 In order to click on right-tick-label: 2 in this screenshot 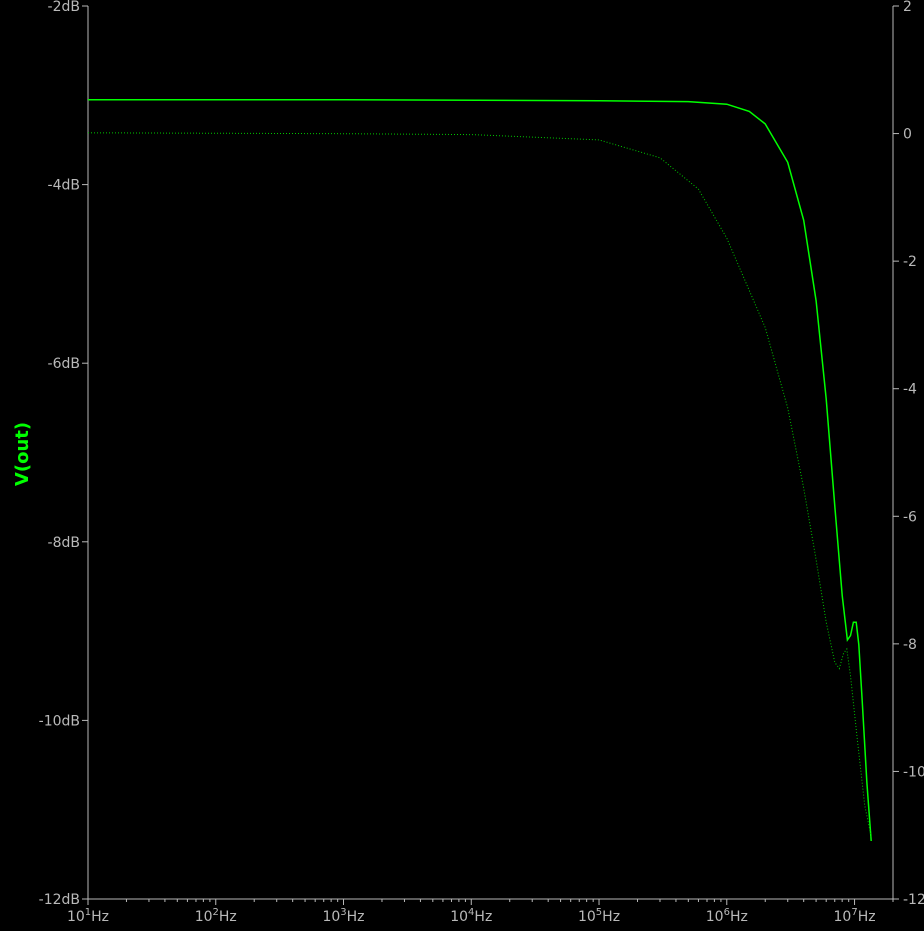, I will do `click(907, 7)`.